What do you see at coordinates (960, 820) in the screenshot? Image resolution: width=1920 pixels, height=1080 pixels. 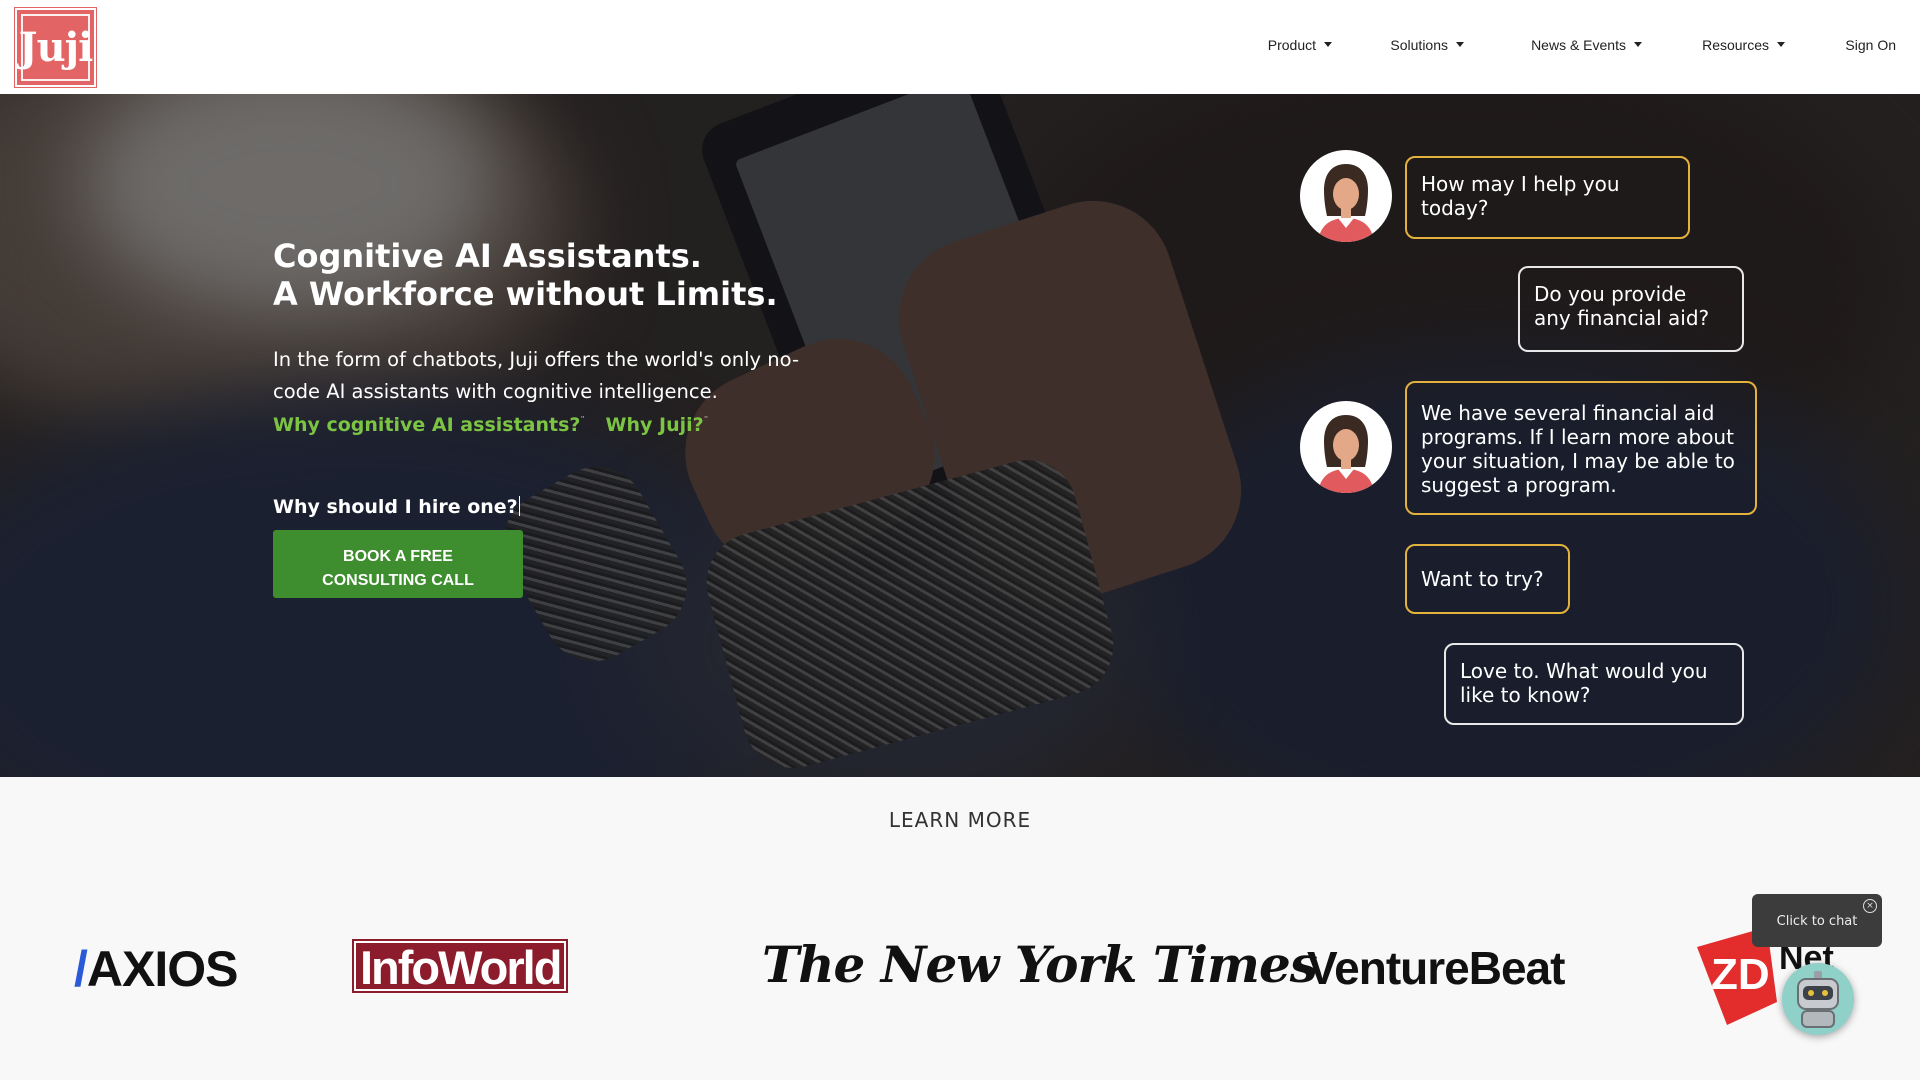 I see `learn-more-title: LEARN MORE` at bounding box center [960, 820].